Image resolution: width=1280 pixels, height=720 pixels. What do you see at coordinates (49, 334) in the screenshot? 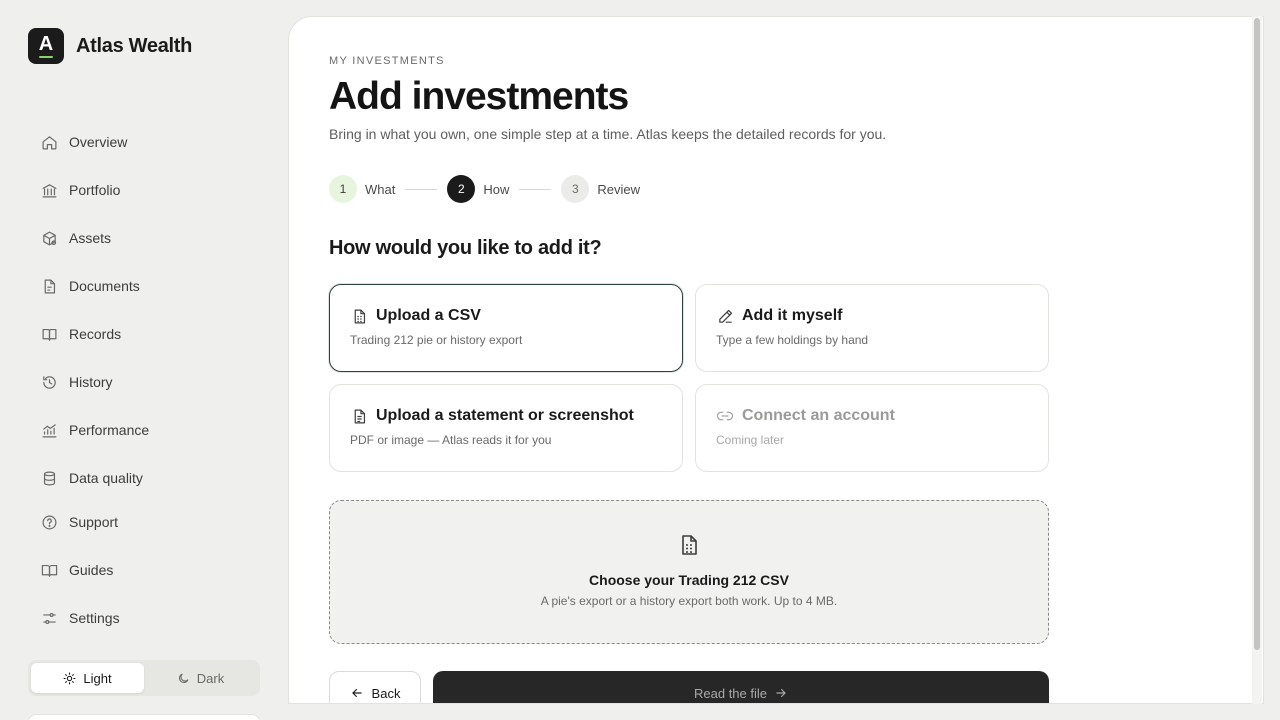
I see `records-icon` at bounding box center [49, 334].